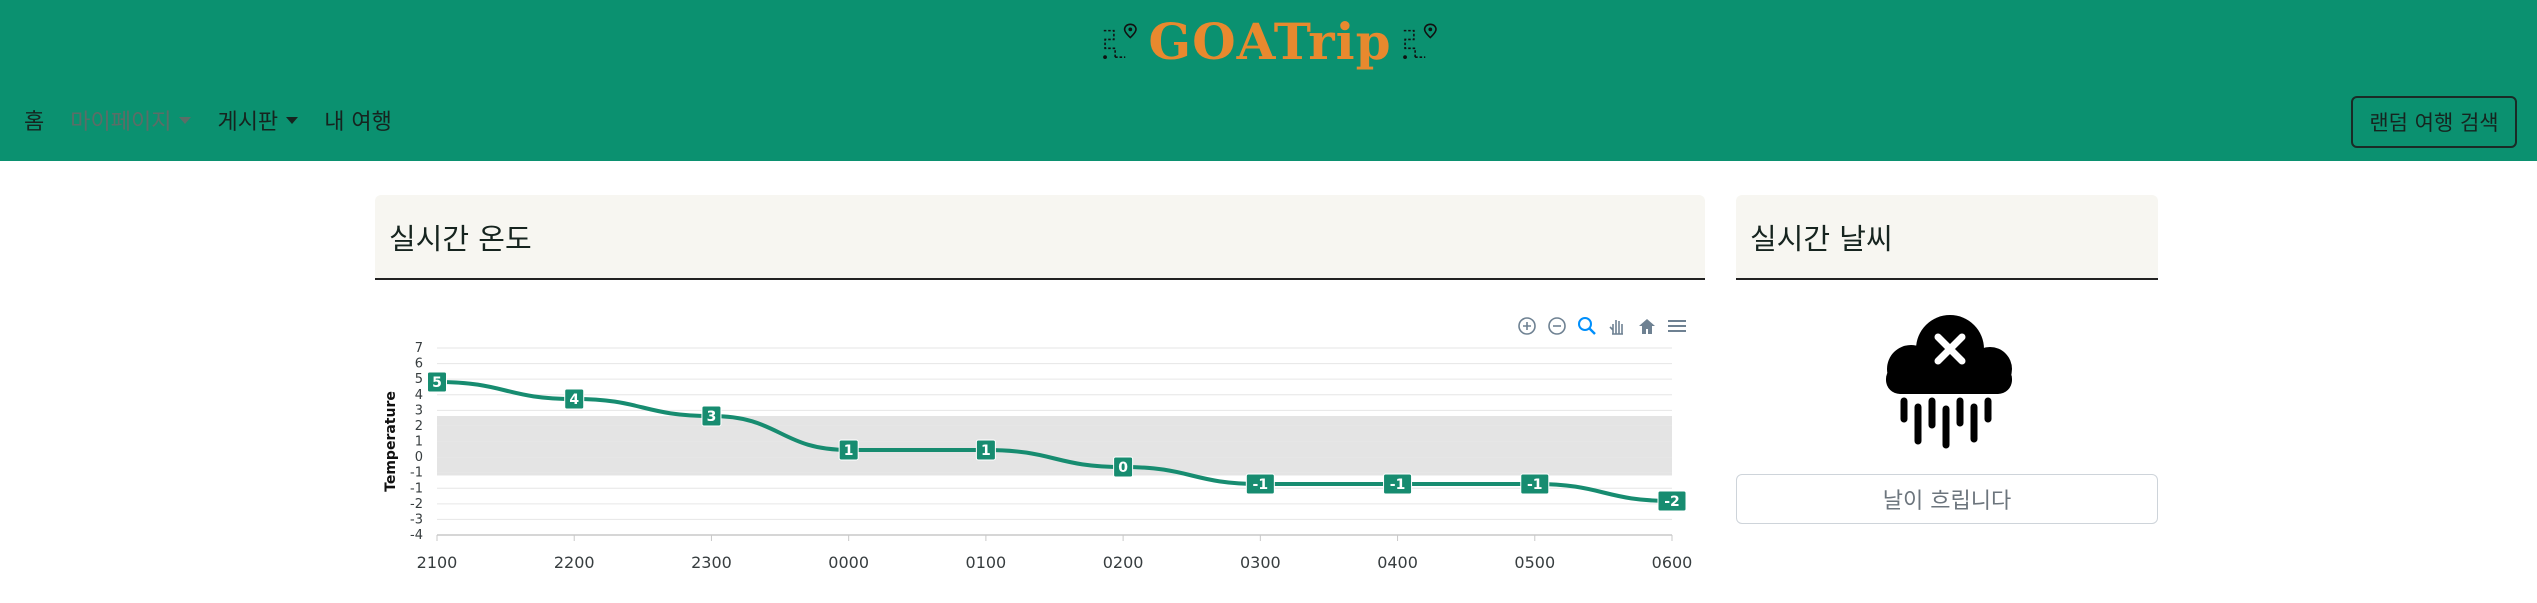  Describe the element at coordinates (460, 238) in the screenshot. I see `temperature-card-title: 실시간 온도` at that location.